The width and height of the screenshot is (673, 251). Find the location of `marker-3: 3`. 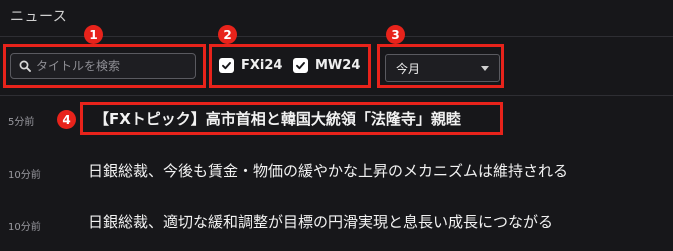

marker-3: 3 is located at coordinates (395, 34).